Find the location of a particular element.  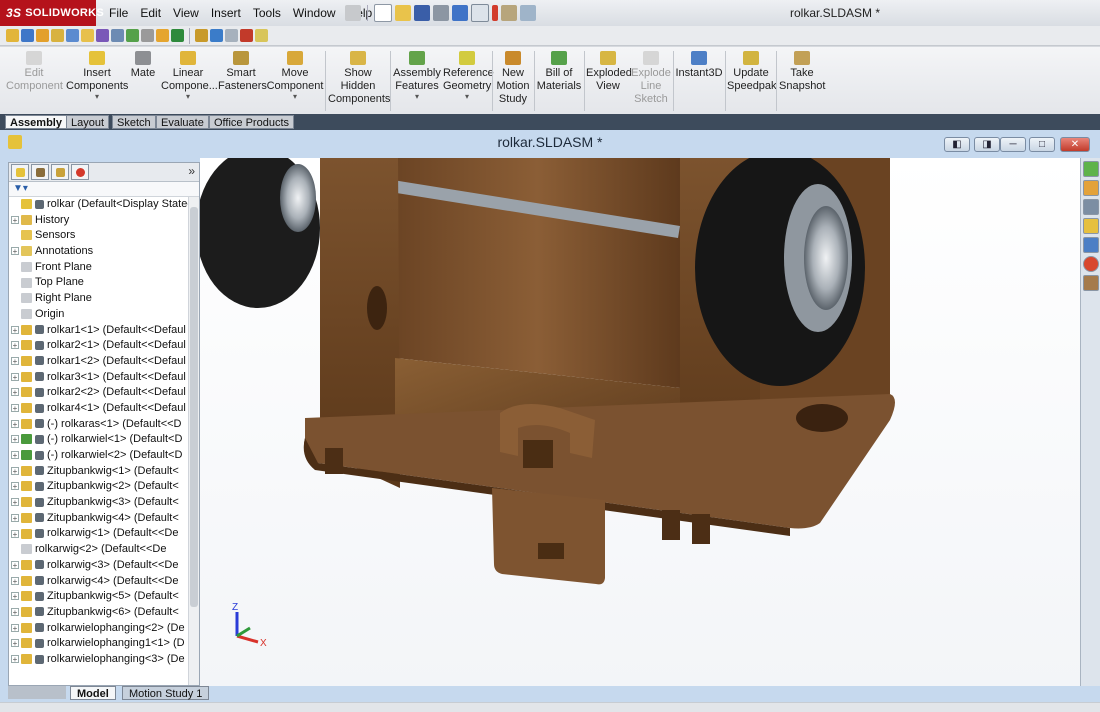

custom-properties-icon is located at coordinates (1091, 283).